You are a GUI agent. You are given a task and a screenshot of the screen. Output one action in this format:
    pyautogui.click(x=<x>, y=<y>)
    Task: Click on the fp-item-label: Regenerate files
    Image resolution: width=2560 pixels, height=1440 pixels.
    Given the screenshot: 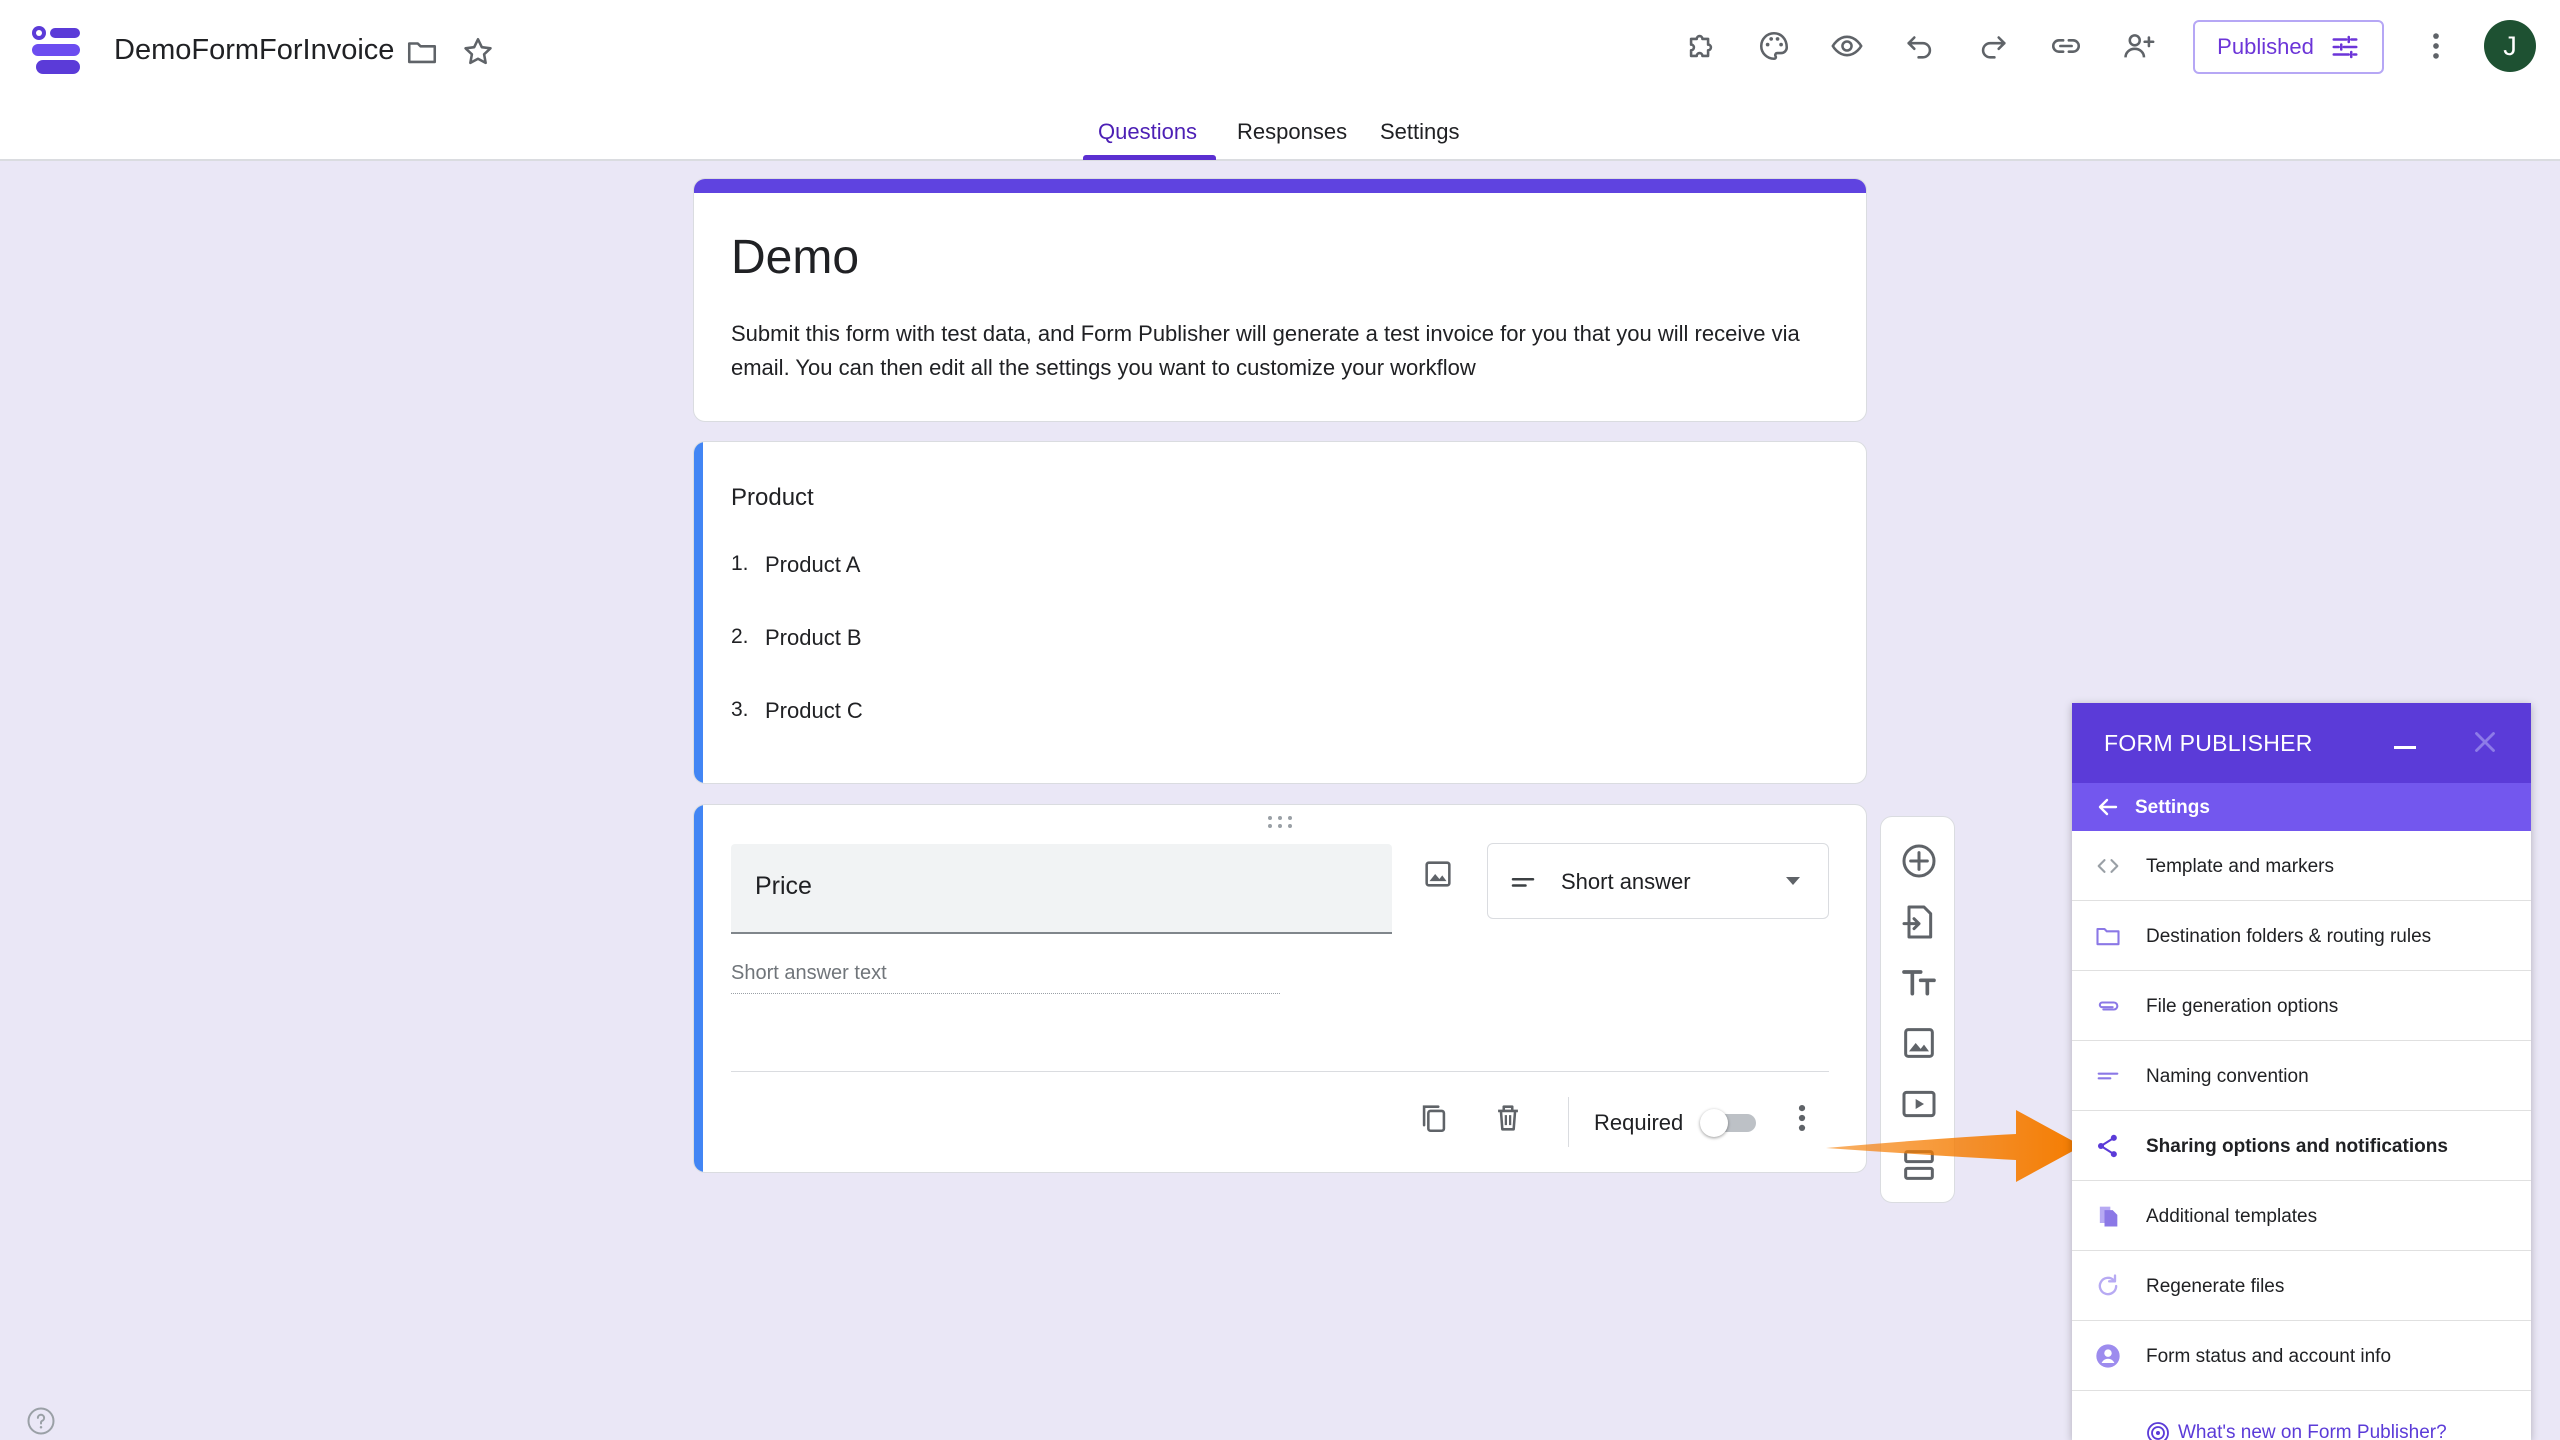 What is the action you would take?
    pyautogui.click(x=2215, y=1286)
    